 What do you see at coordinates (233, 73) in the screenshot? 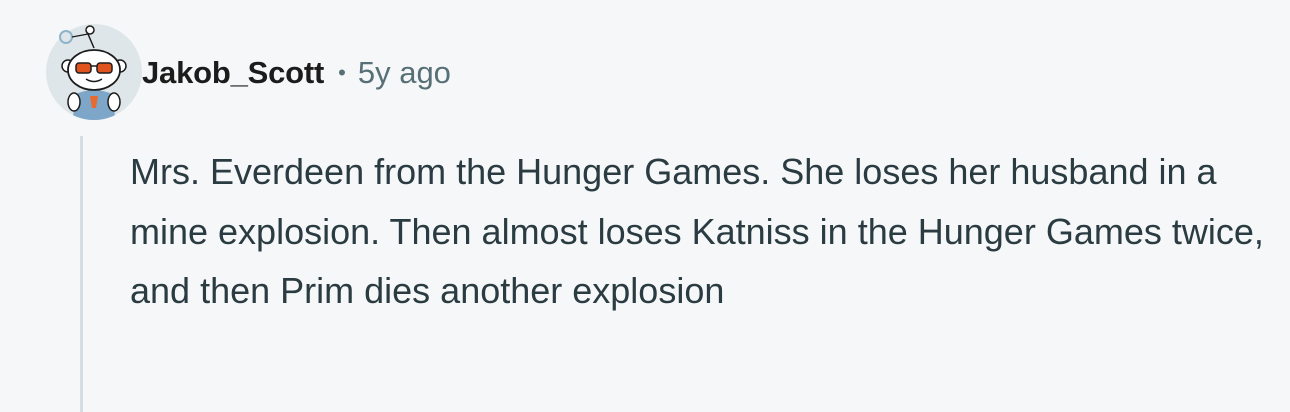
I see `username-link: Jakob_Scott` at bounding box center [233, 73].